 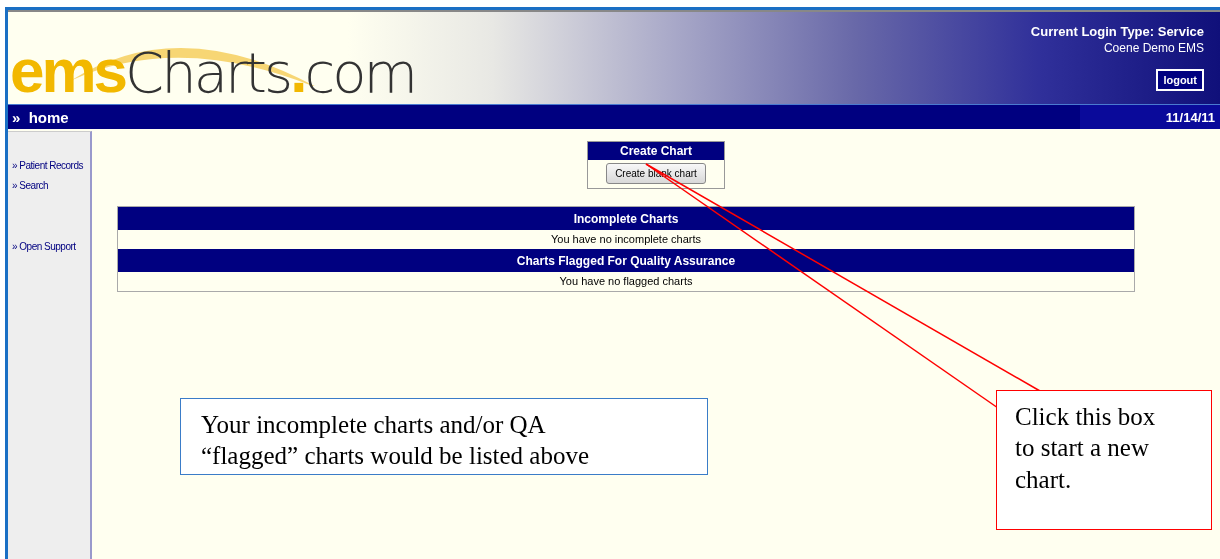 What do you see at coordinates (626, 239) in the screenshot?
I see `section-message: You have no incomplete charts` at bounding box center [626, 239].